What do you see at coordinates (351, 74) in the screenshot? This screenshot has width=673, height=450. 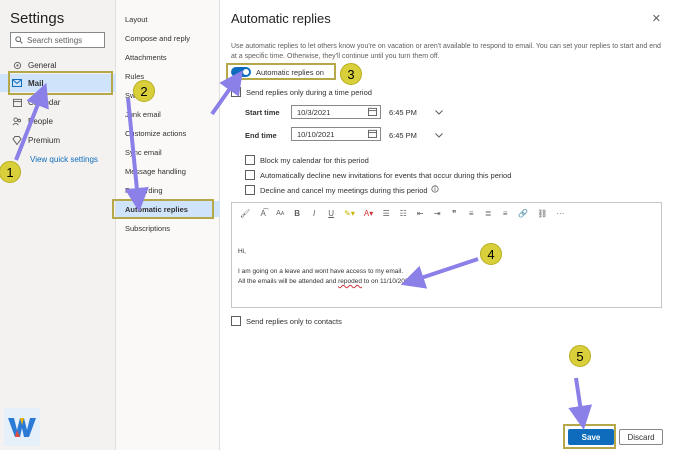 I see `annotation-badge-3: 3` at bounding box center [351, 74].